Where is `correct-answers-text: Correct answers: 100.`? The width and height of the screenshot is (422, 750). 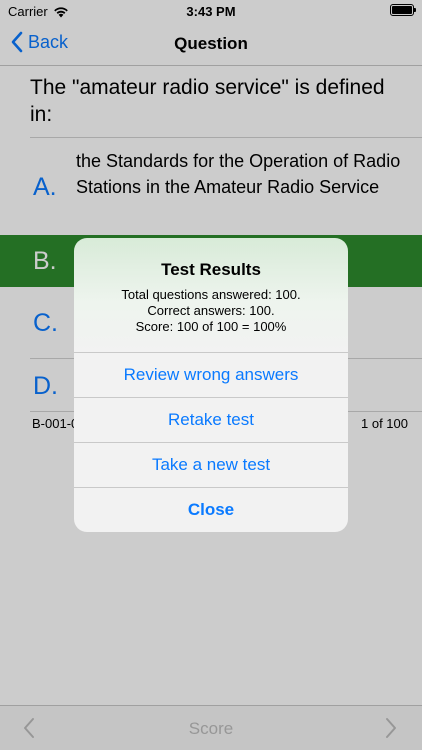
correct-answers-text: Correct answers: 100. is located at coordinates (211, 310).